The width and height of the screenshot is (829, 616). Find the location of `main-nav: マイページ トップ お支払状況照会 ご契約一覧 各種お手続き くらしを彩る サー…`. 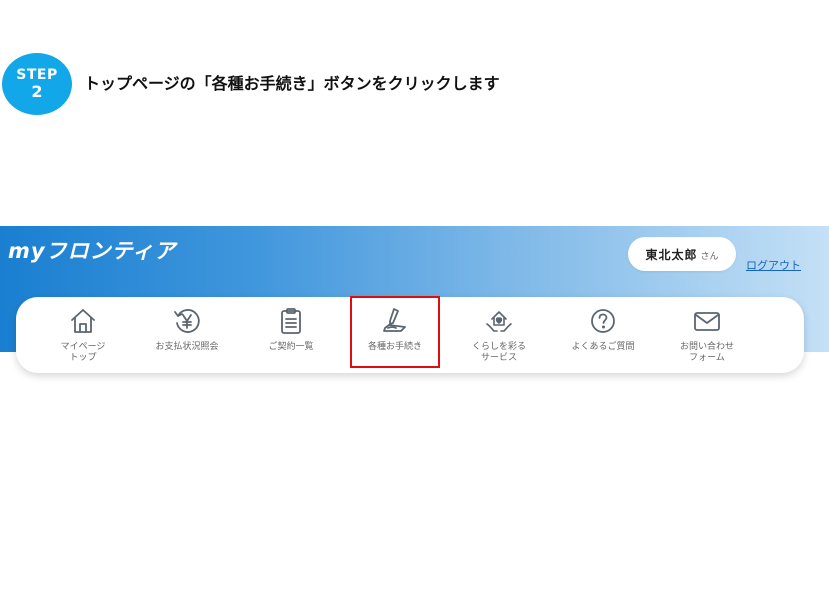

main-nav: マイページ トップ お支払状況照会 ご契約一覧 各種お手続き くらしを彩る サー… is located at coordinates (410, 335).